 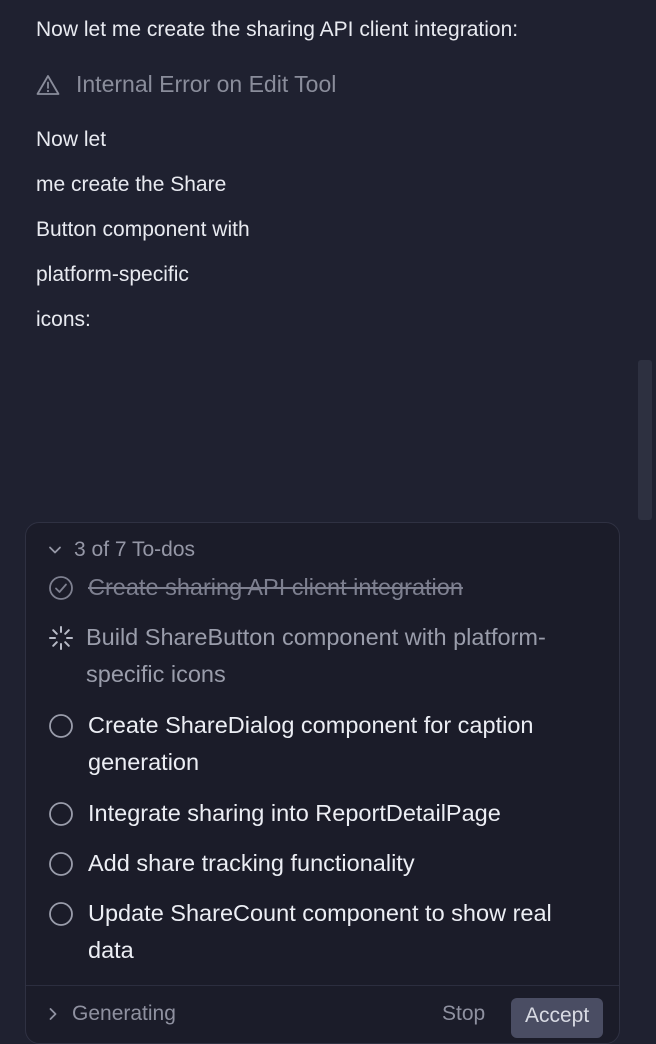 I want to click on scrollbar-thumb, so click(x=645, y=440).